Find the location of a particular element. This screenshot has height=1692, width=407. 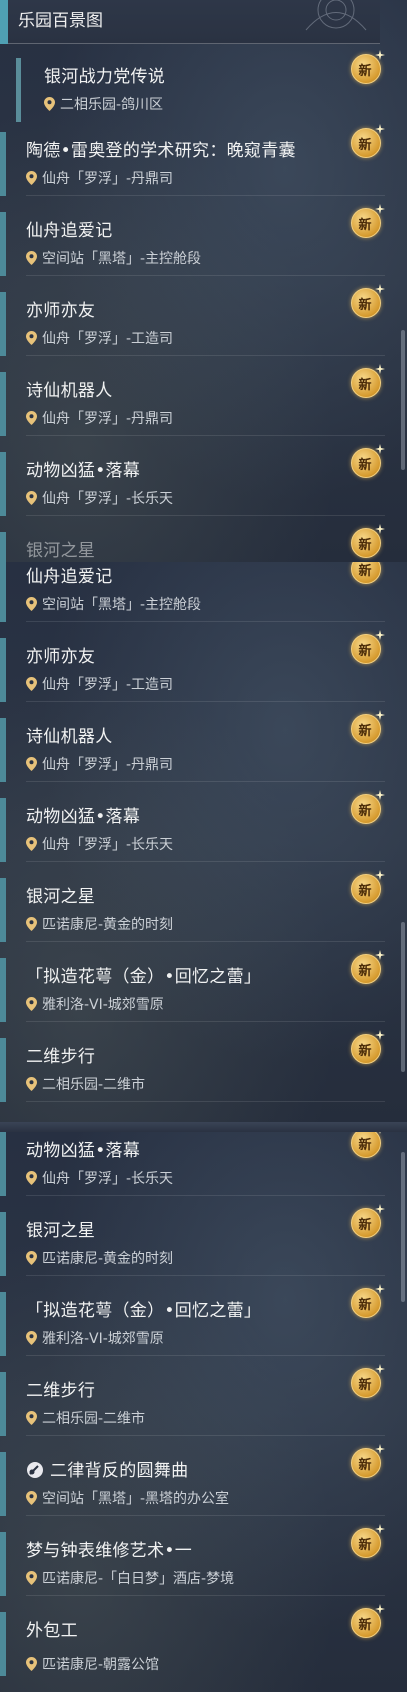

item-location: 空间站「黑塔」-黑塔的办公室 is located at coordinates (127, 1498).